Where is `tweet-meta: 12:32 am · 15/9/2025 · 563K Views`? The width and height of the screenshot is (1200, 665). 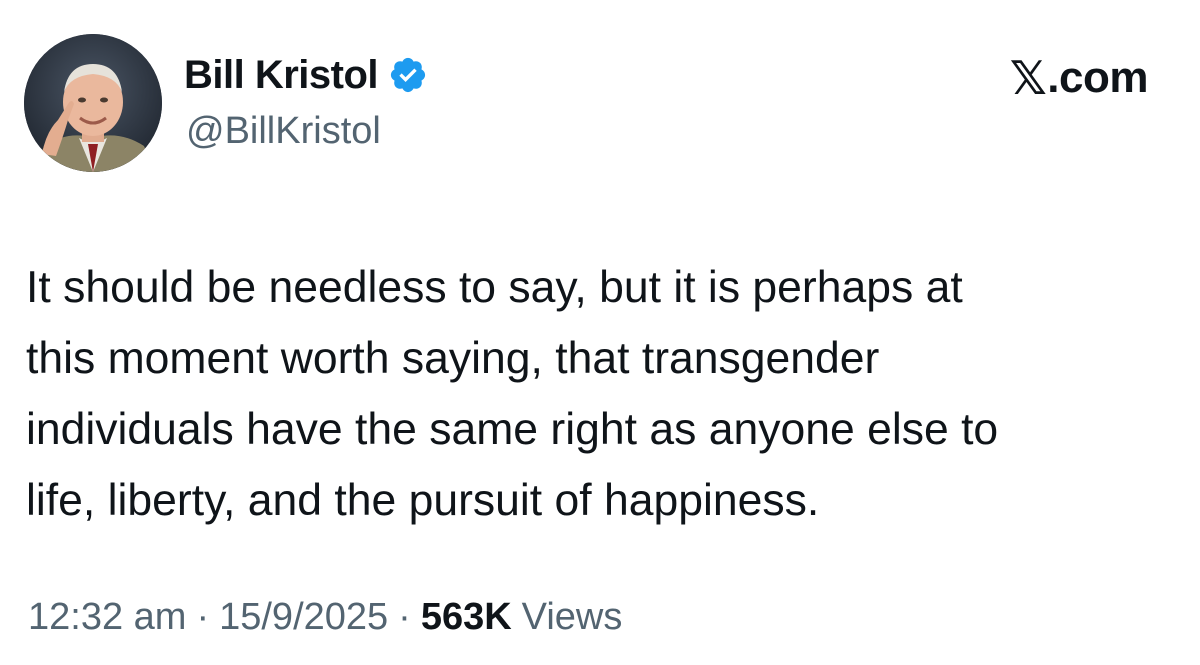
tweet-meta: 12:32 am · 15/9/2025 · 563K Views is located at coordinates (325, 617).